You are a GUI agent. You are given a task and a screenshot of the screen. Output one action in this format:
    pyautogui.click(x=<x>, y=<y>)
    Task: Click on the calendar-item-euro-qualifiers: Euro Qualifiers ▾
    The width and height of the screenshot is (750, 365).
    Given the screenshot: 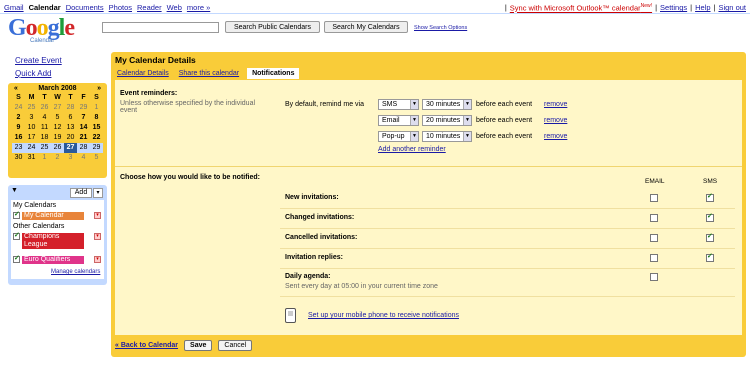 What is the action you would take?
    pyautogui.click(x=57, y=259)
    